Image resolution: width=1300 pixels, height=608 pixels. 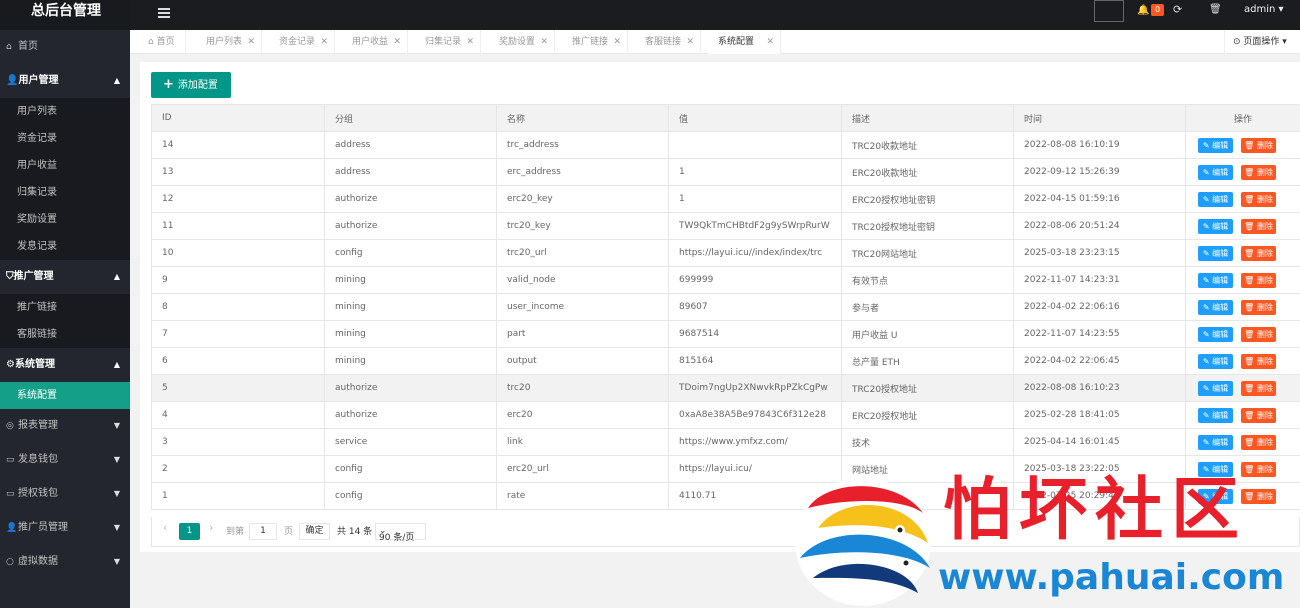 I want to click on tab-promo-link: 推广链接 ✕, so click(x=595, y=42).